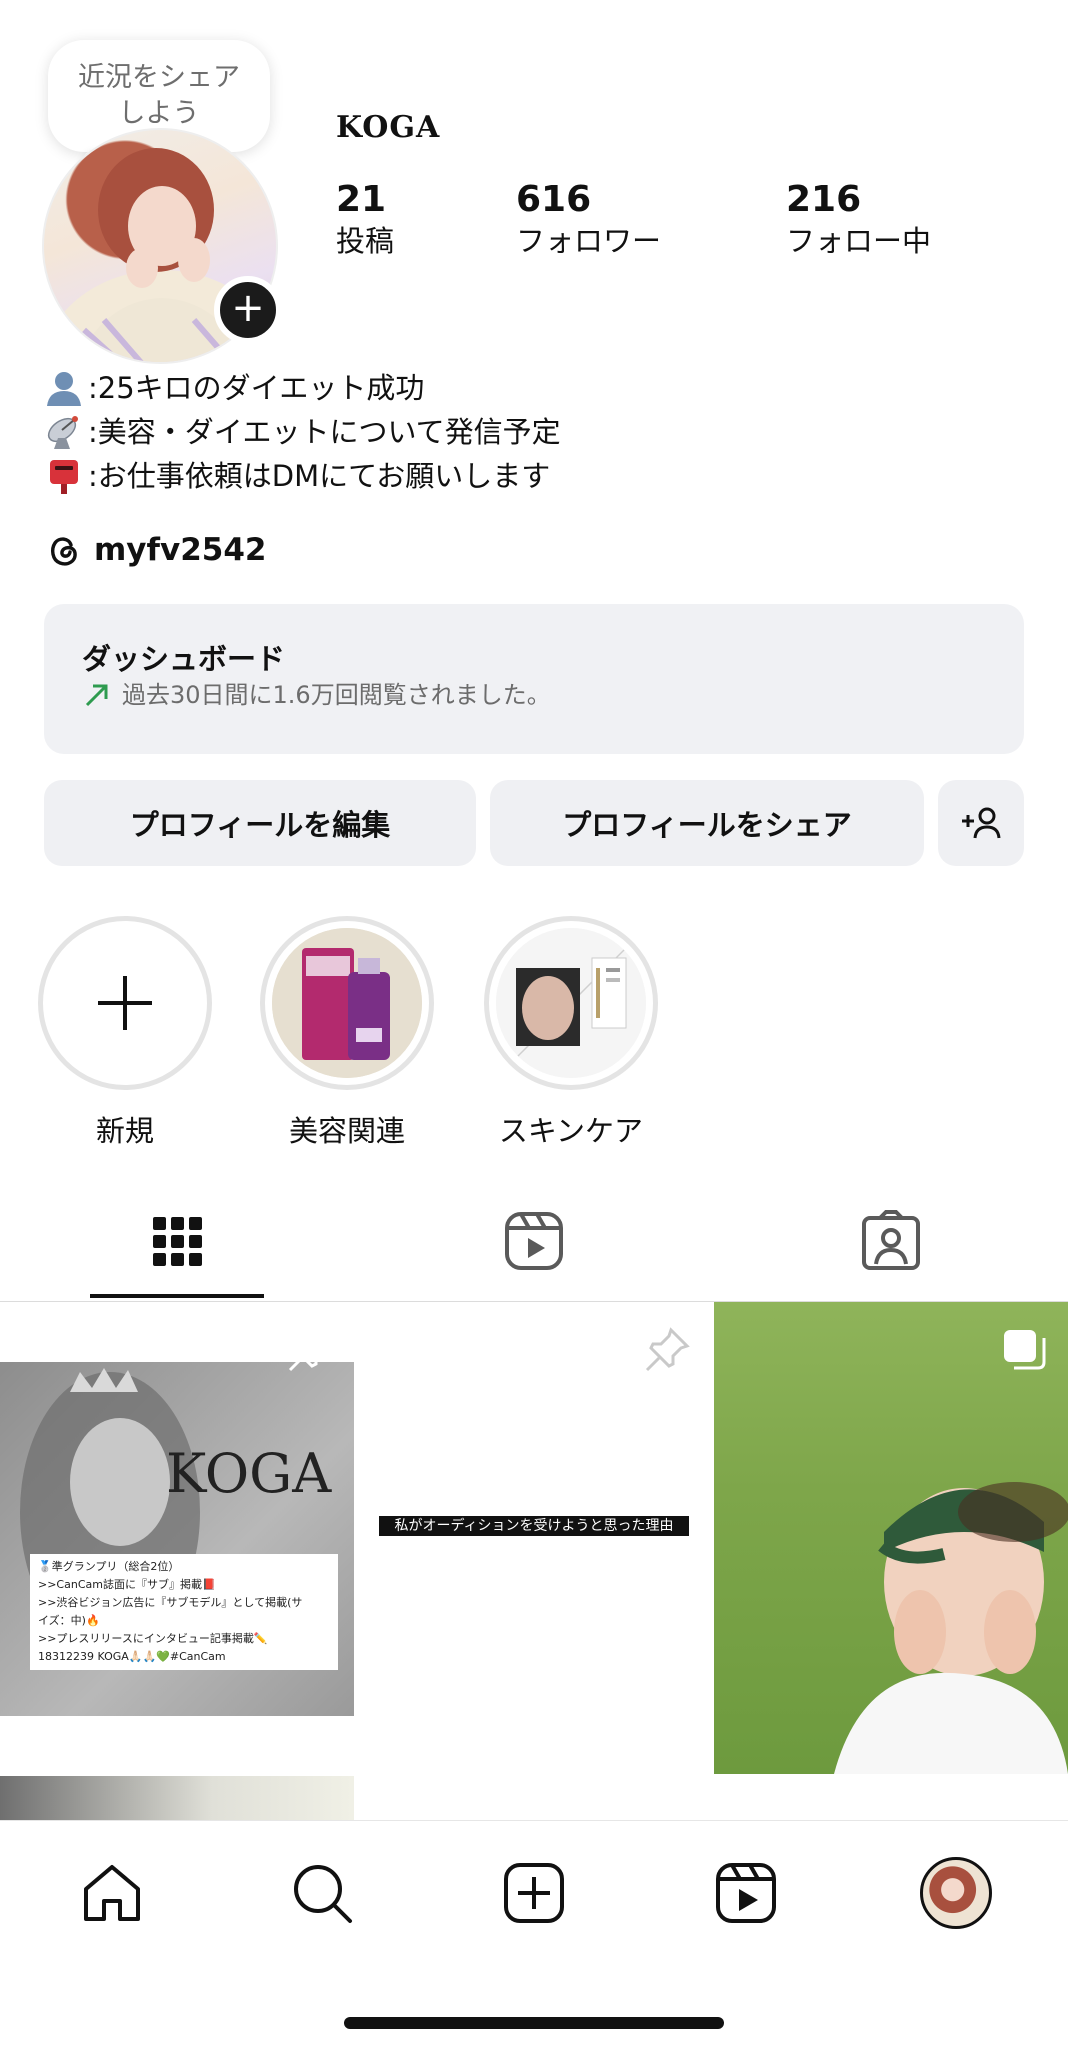 The image size is (1068, 2048). What do you see at coordinates (319, 476) in the screenshot?
I see `bio-text-3: :お仕事依頼はDMにてお願いします` at bounding box center [319, 476].